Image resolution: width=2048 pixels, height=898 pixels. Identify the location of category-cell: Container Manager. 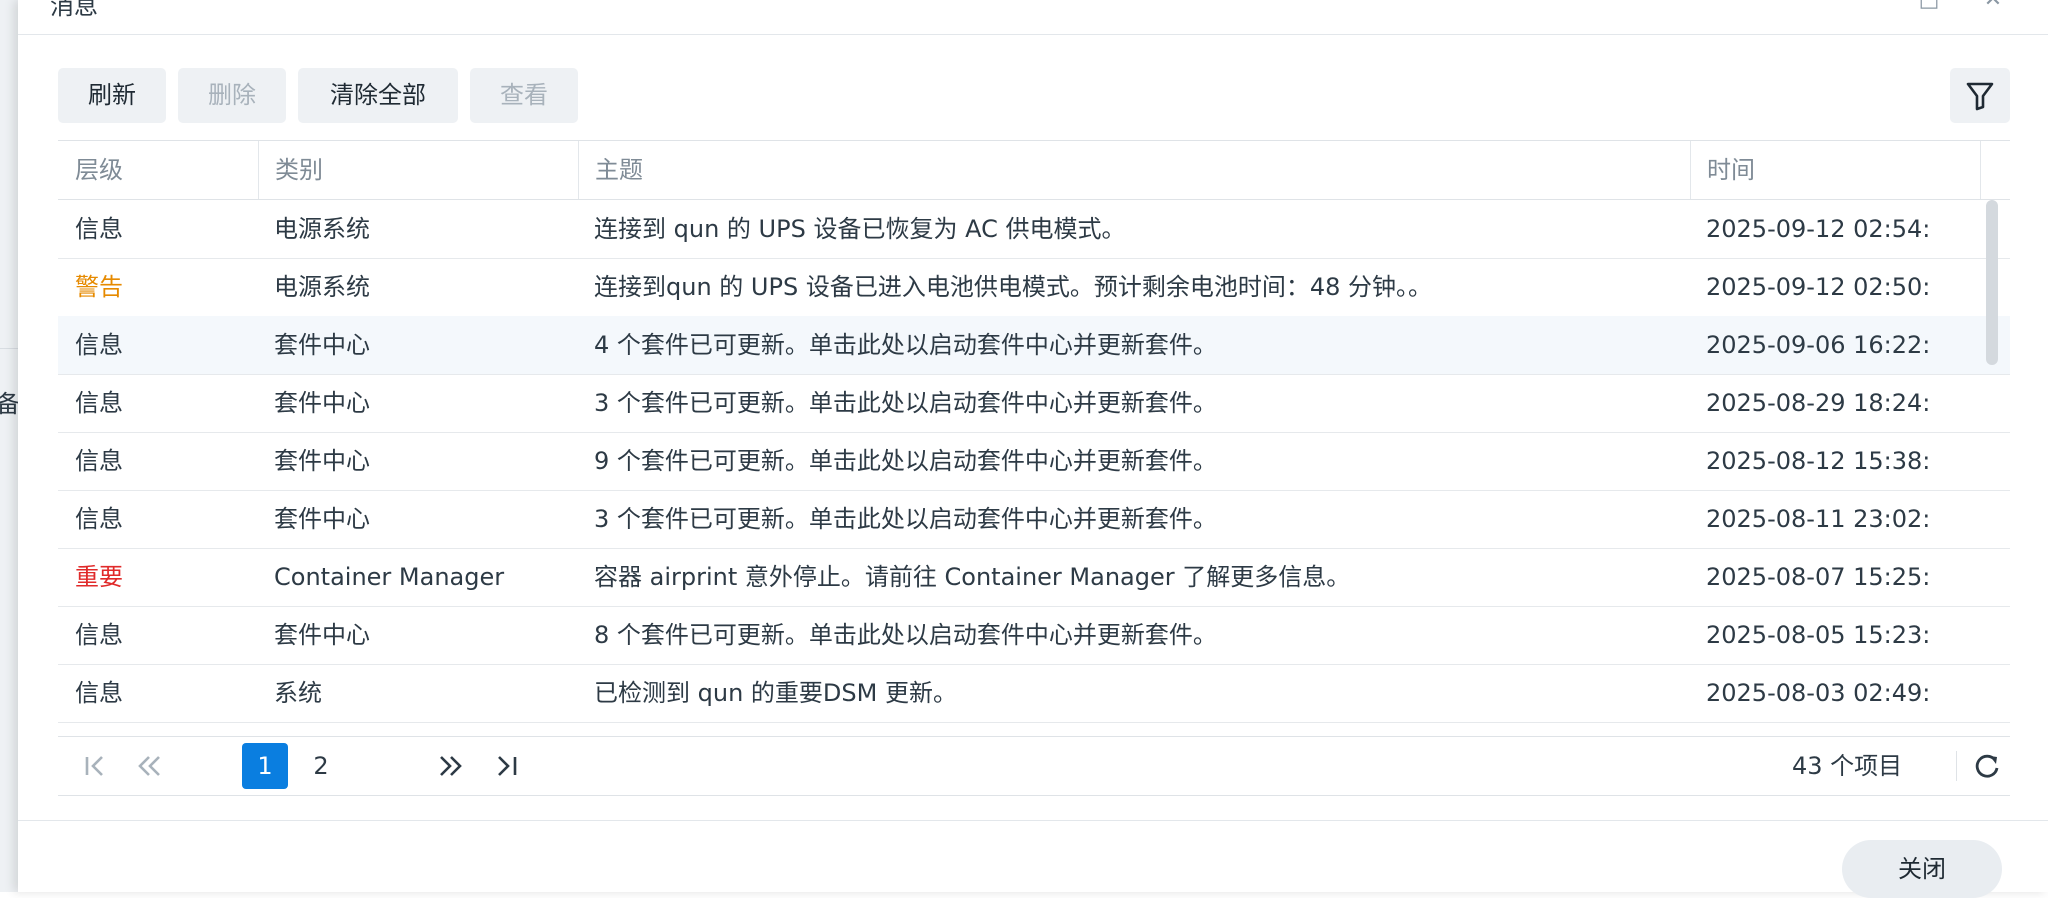
(389, 577).